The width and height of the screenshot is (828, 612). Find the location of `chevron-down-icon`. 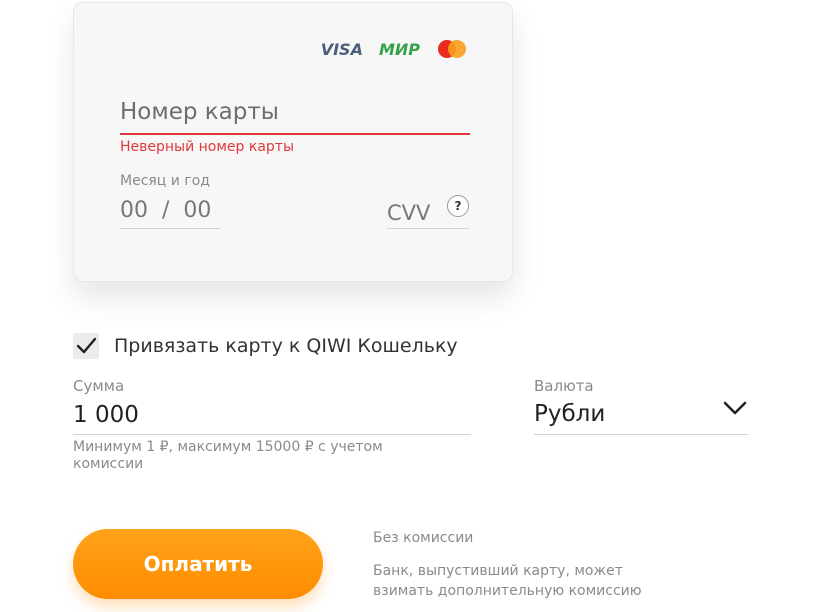

chevron-down-icon is located at coordinates (735, 408).